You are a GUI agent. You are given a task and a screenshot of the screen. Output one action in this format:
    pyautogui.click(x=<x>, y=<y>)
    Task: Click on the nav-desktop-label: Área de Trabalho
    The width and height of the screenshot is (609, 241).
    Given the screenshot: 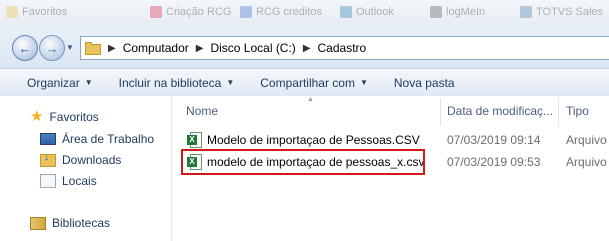 What is the action you would take?
    pyautogui.click(x=108, y=139)
    